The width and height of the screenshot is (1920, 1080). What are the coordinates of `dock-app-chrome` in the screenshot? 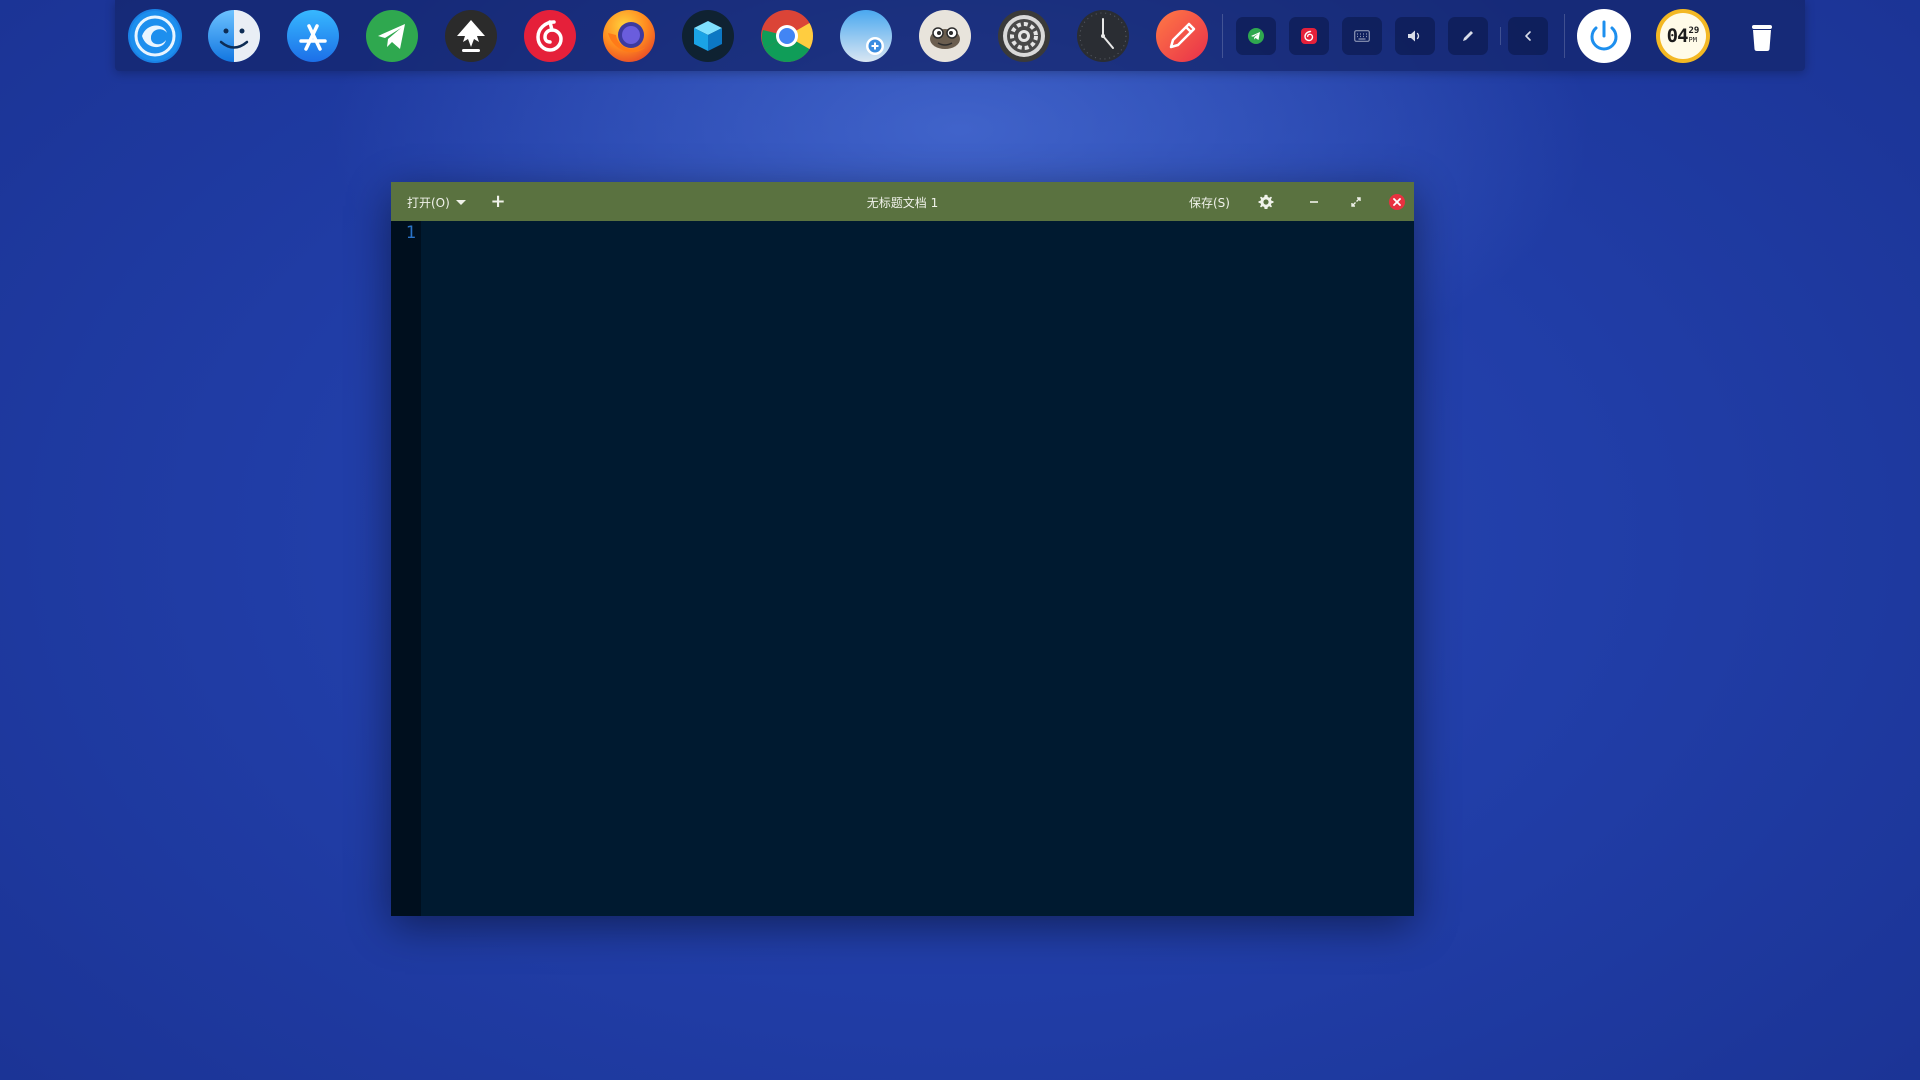 It's located at (787, 36).